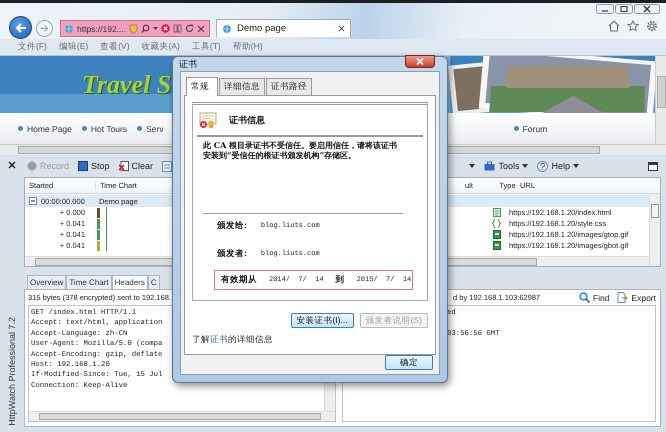  What do you see at coordinates (340, 280) in the screenshot?
I see `field-label: 到` at bounding box center [340, 280].